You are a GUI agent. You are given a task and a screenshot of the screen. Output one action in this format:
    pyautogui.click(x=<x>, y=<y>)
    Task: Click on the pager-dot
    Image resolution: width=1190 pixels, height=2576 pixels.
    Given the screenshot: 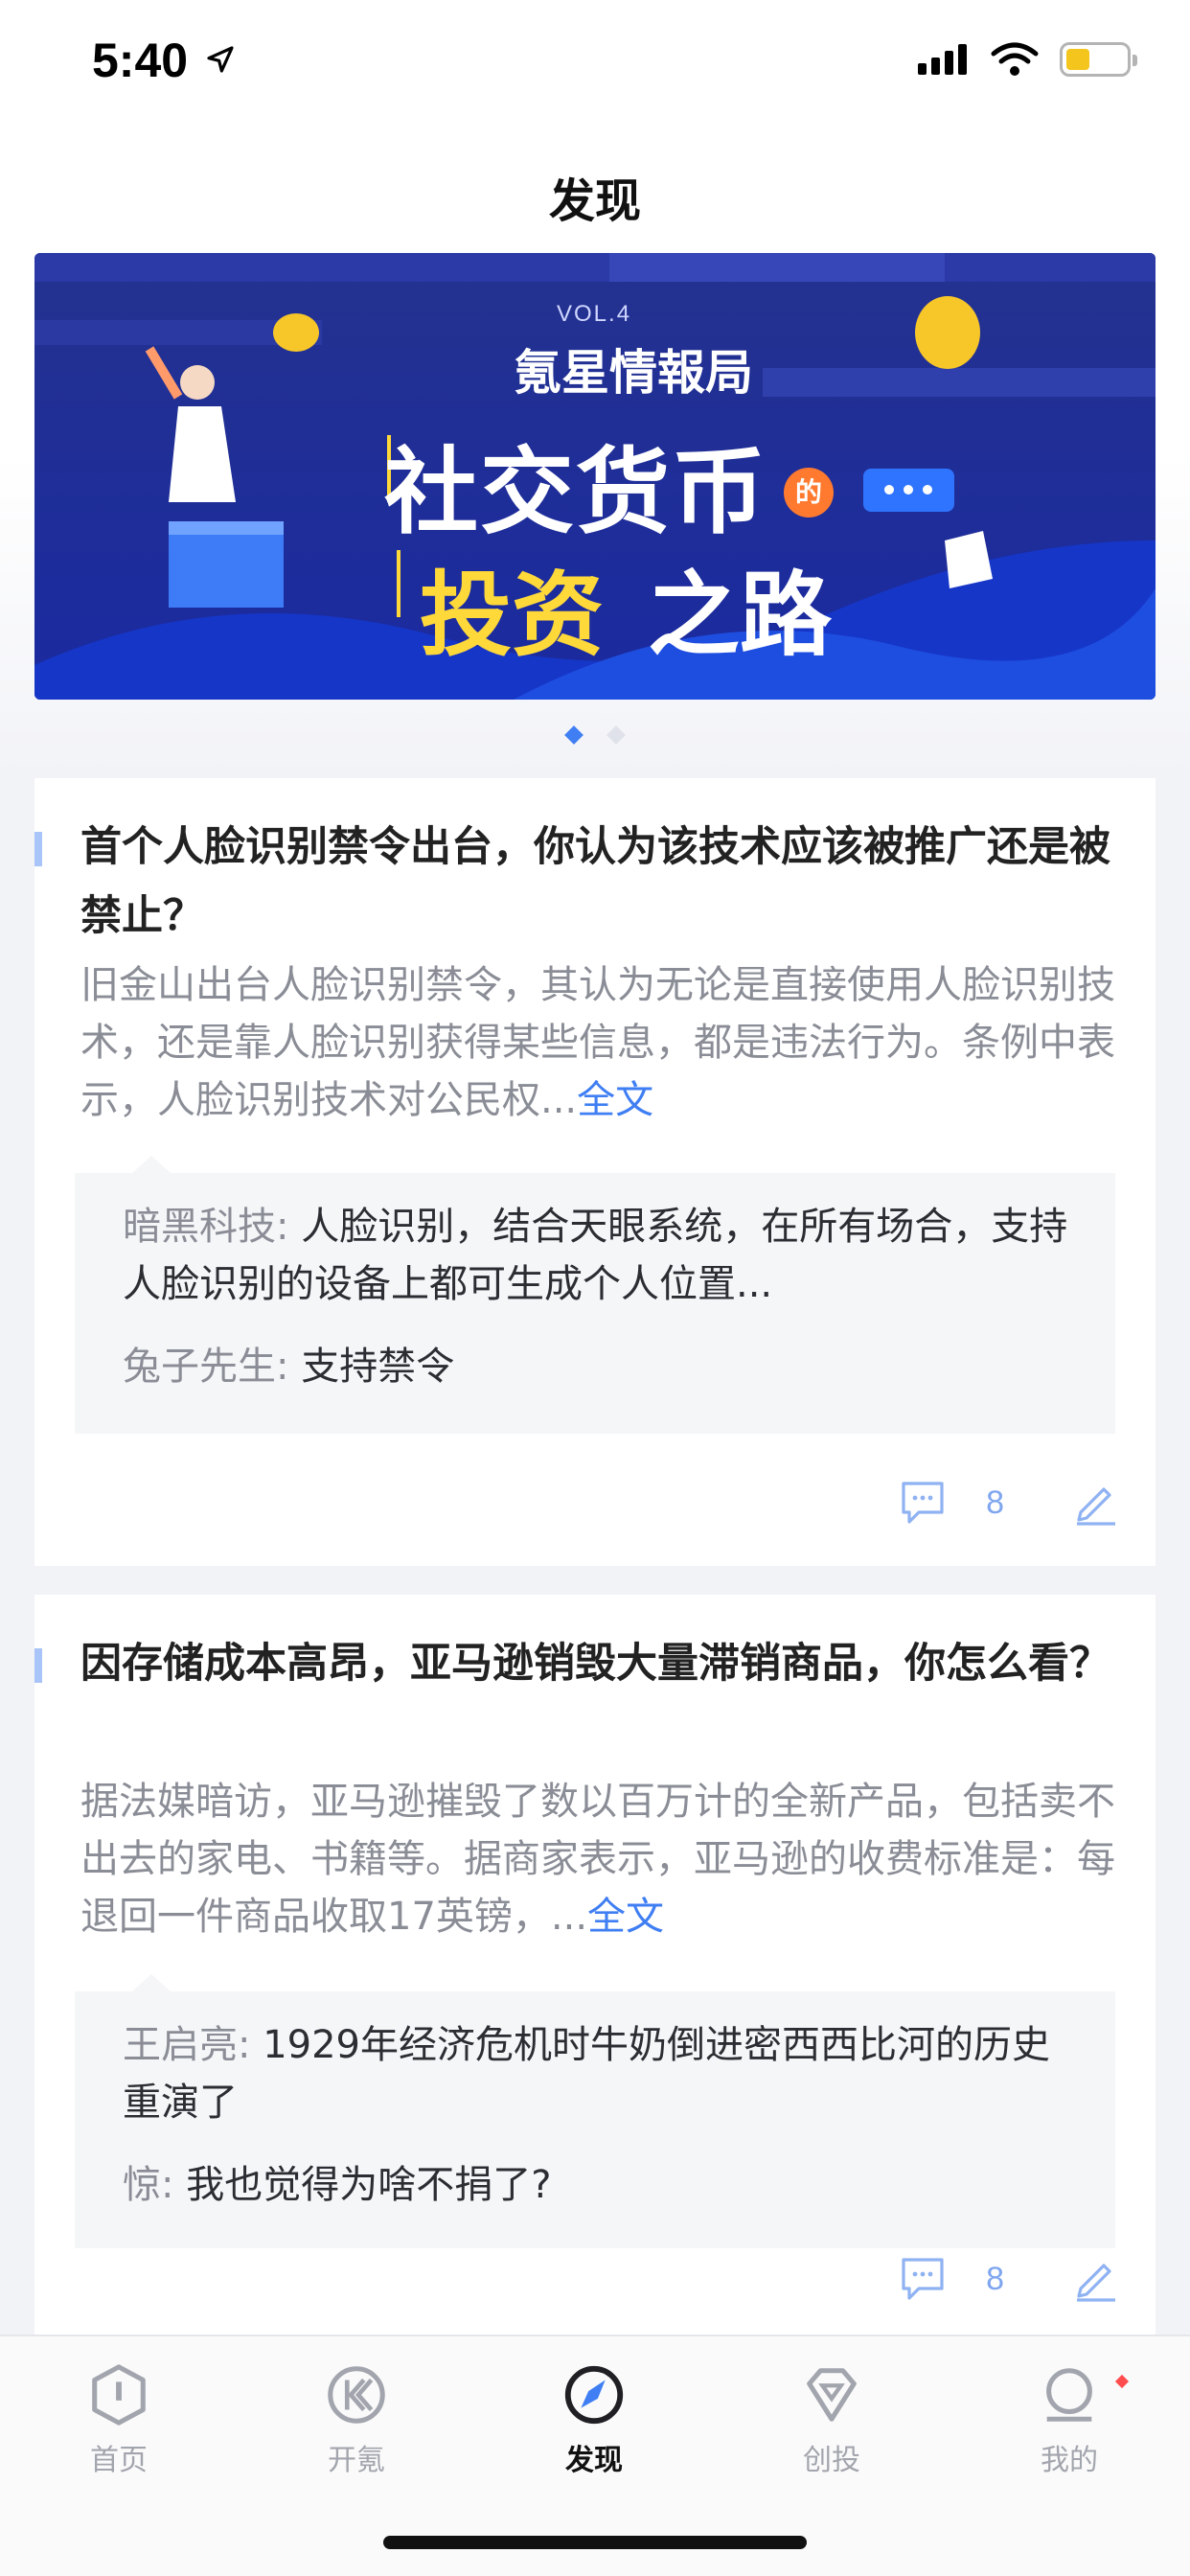 What is the action you would take?
    pyautogui.click(x=616, y=735)
    